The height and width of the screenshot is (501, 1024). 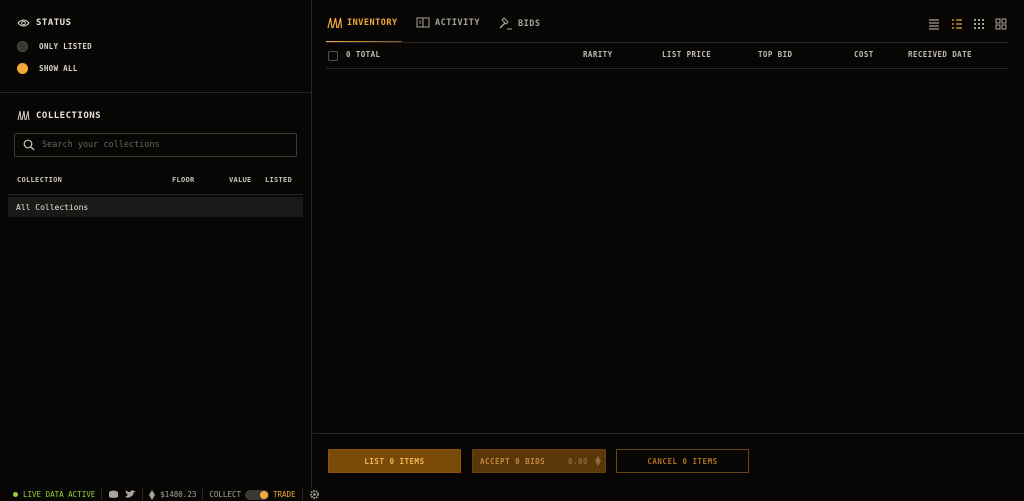 I want to click on small-grid-icon, so click(x=979, y=24).